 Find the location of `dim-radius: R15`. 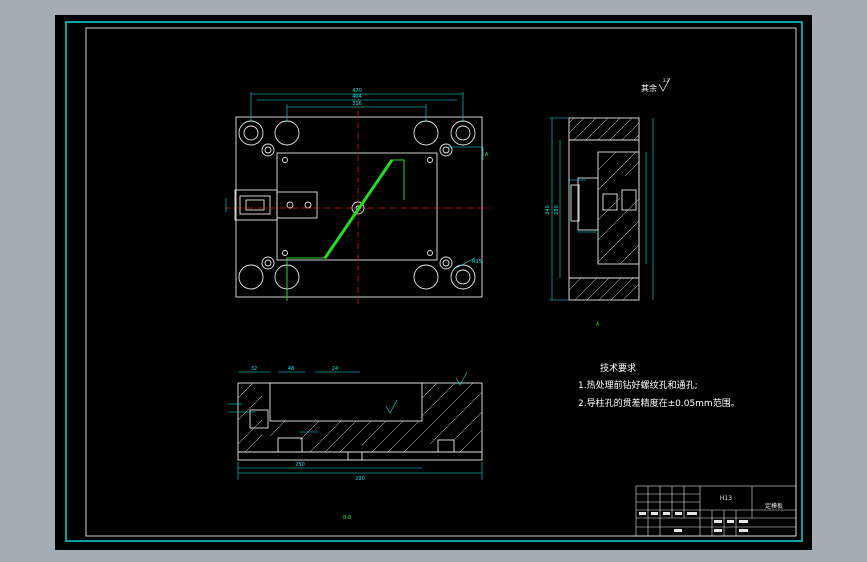

dim-radius: R15 is located at coordinates (477, 262).